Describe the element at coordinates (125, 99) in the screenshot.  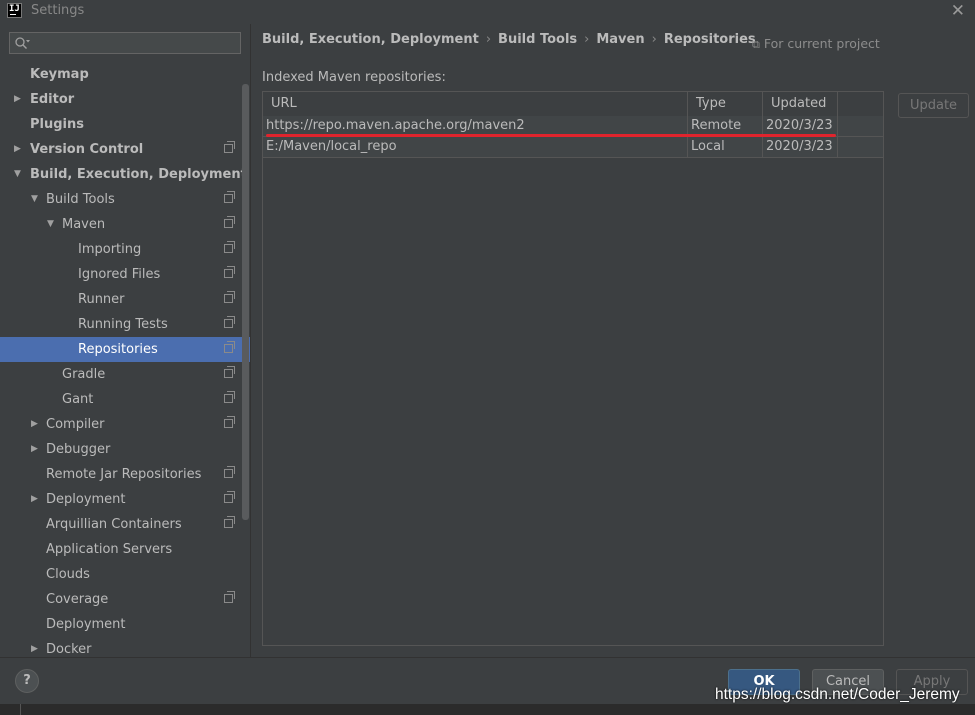
I see `sidebar-item-editor: ▶ Editor` at that location.